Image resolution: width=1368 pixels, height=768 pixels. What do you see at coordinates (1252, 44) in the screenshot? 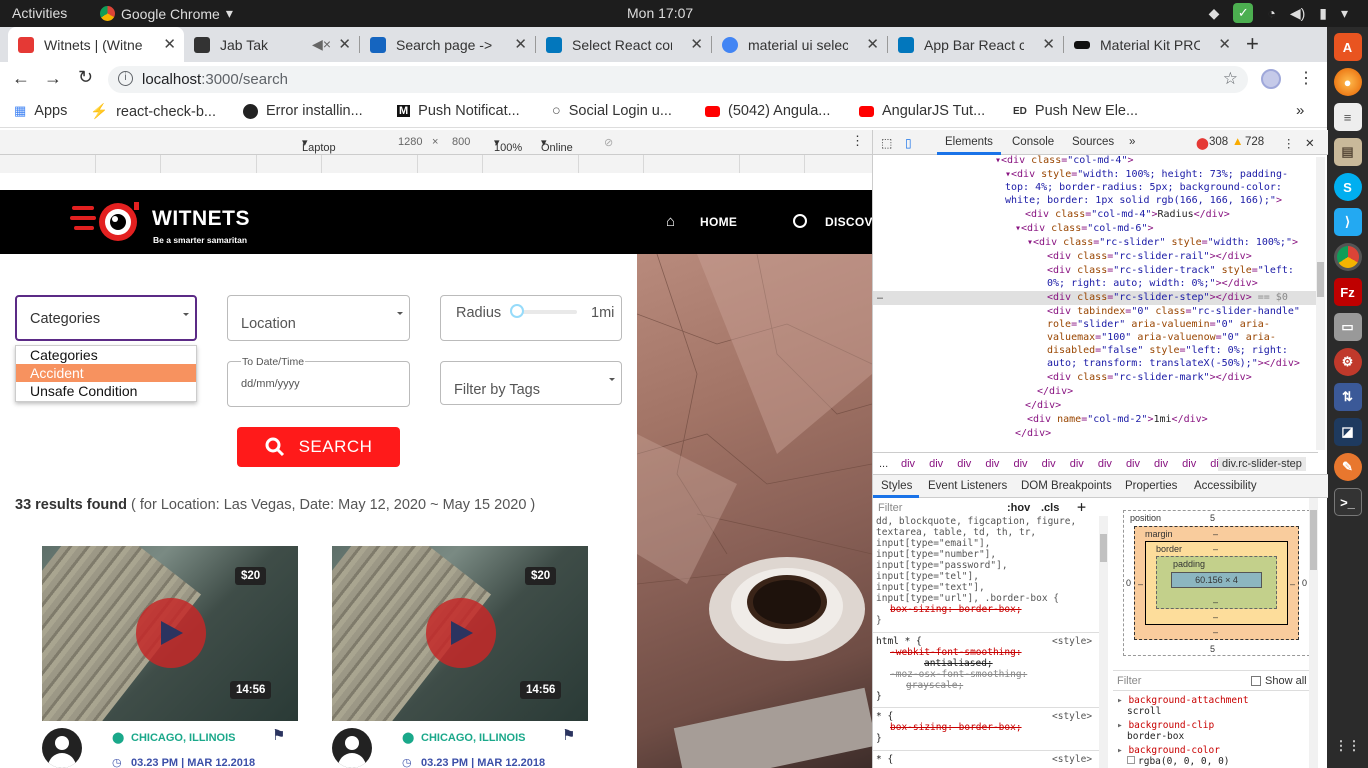
I see `new-tab-button: +` at bounding box center [1252, 44].